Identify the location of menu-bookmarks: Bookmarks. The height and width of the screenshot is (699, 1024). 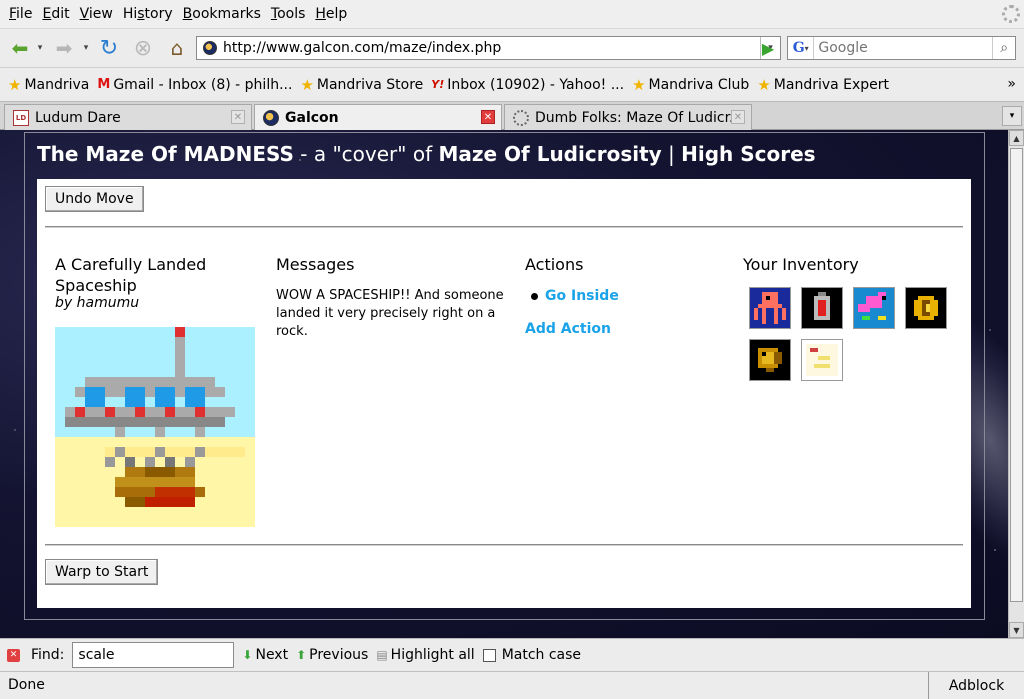
(222, 14).